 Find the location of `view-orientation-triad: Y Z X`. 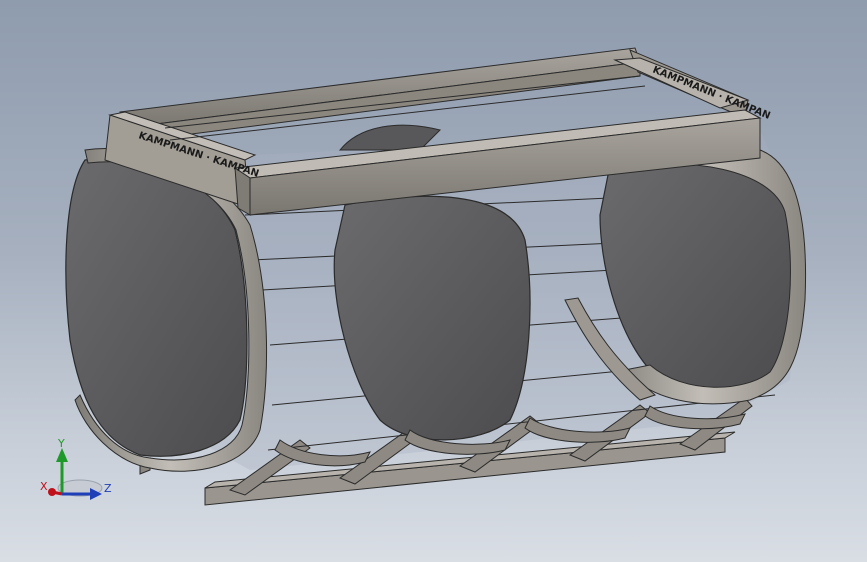

view-orientation-triad: Y Z X is located at coordinates (76, 469).